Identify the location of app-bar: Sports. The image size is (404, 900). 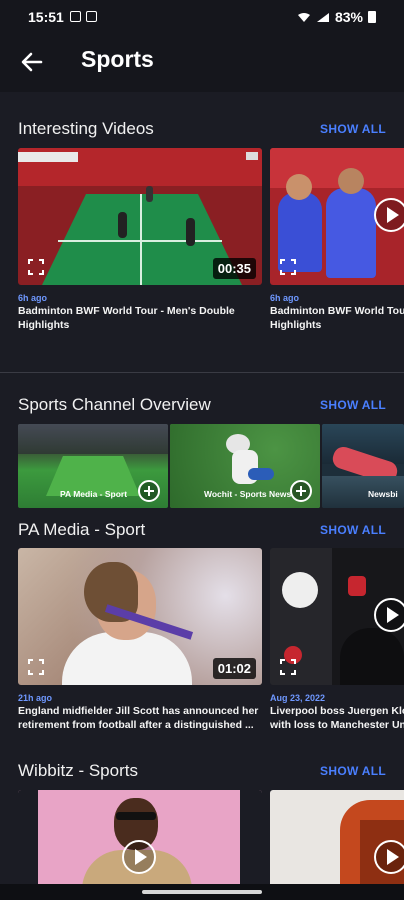
(202, 63).